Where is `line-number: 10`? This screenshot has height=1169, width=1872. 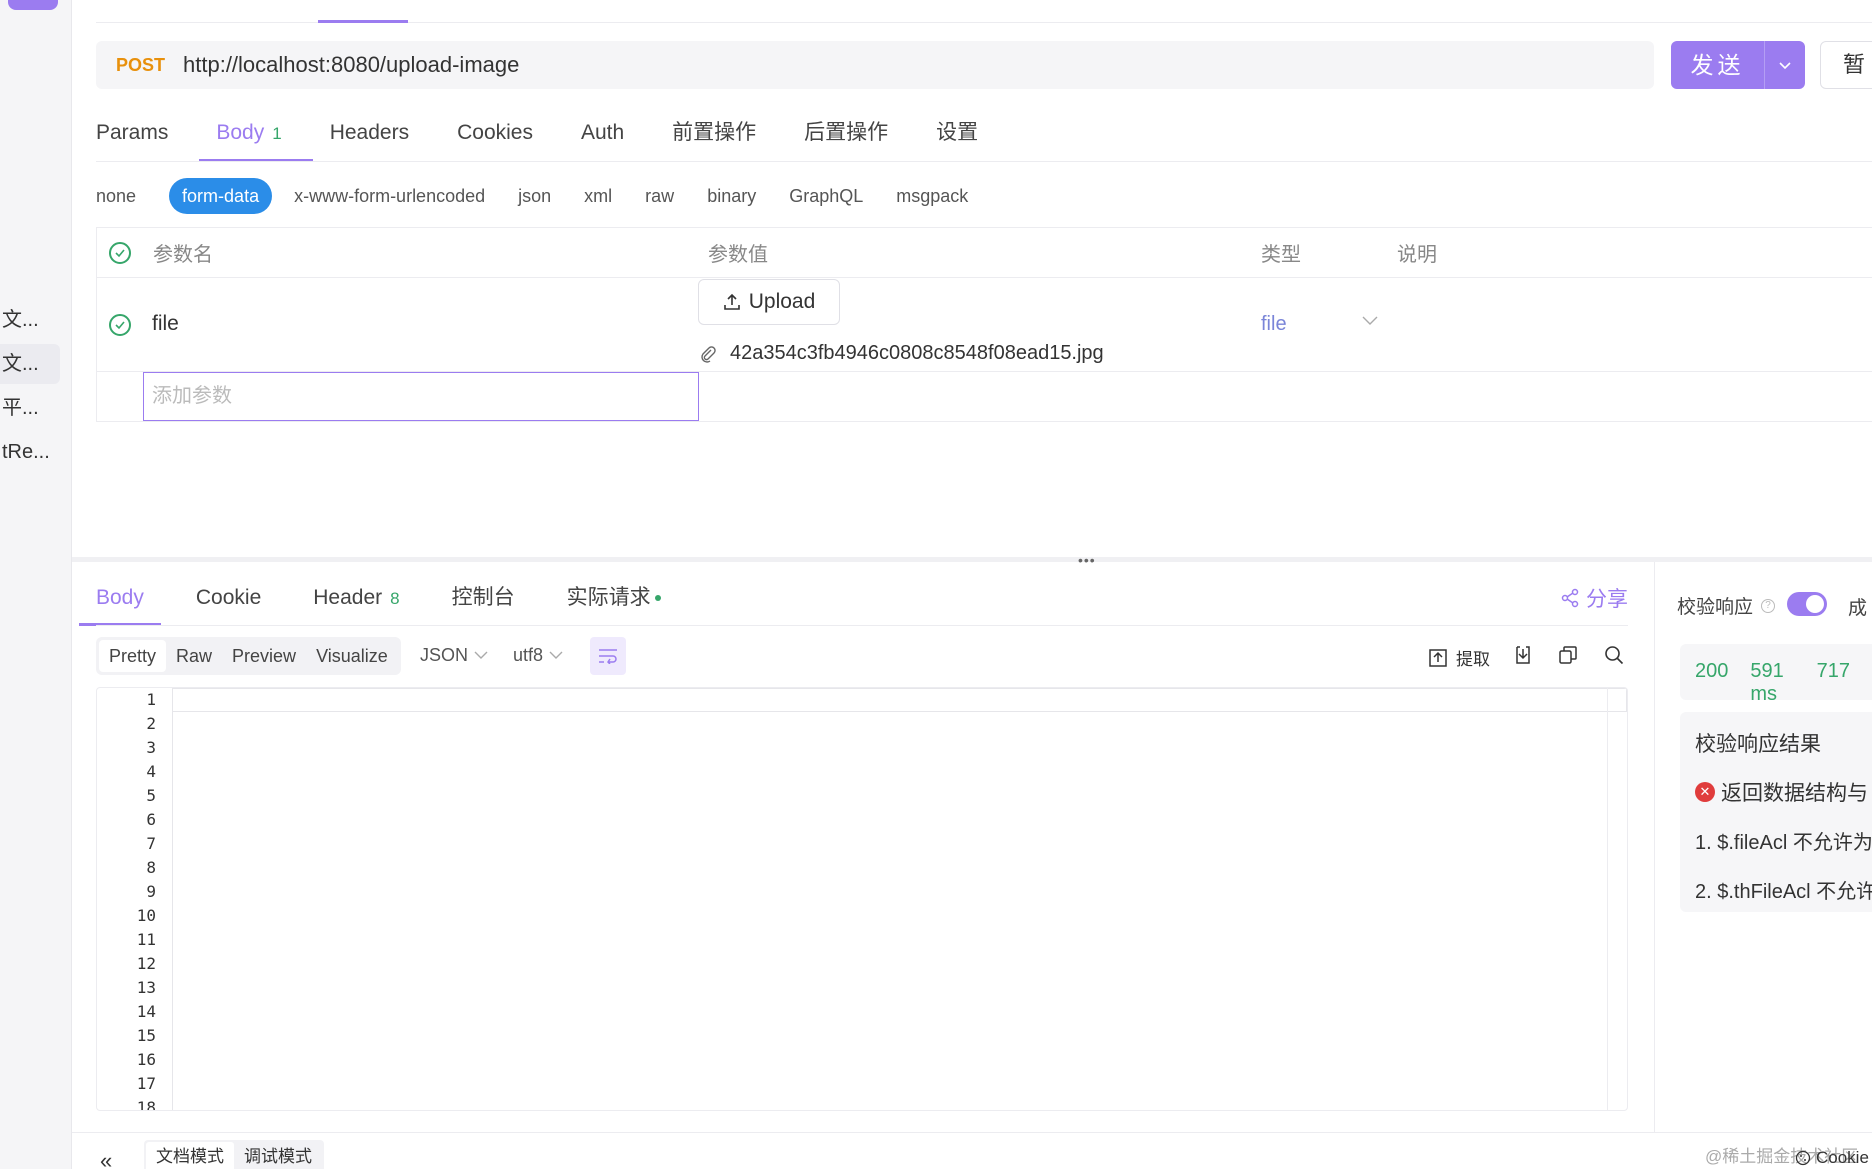 line-number: 10 is located at coordinates (146, 915).